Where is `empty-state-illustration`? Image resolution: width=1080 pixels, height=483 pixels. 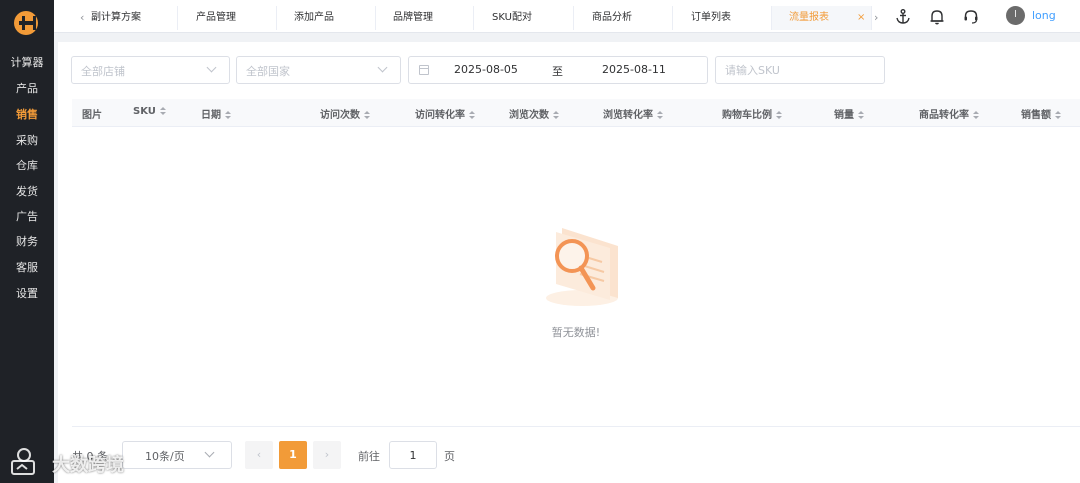 empty-state-illustration is located at coordinates (582, 267).